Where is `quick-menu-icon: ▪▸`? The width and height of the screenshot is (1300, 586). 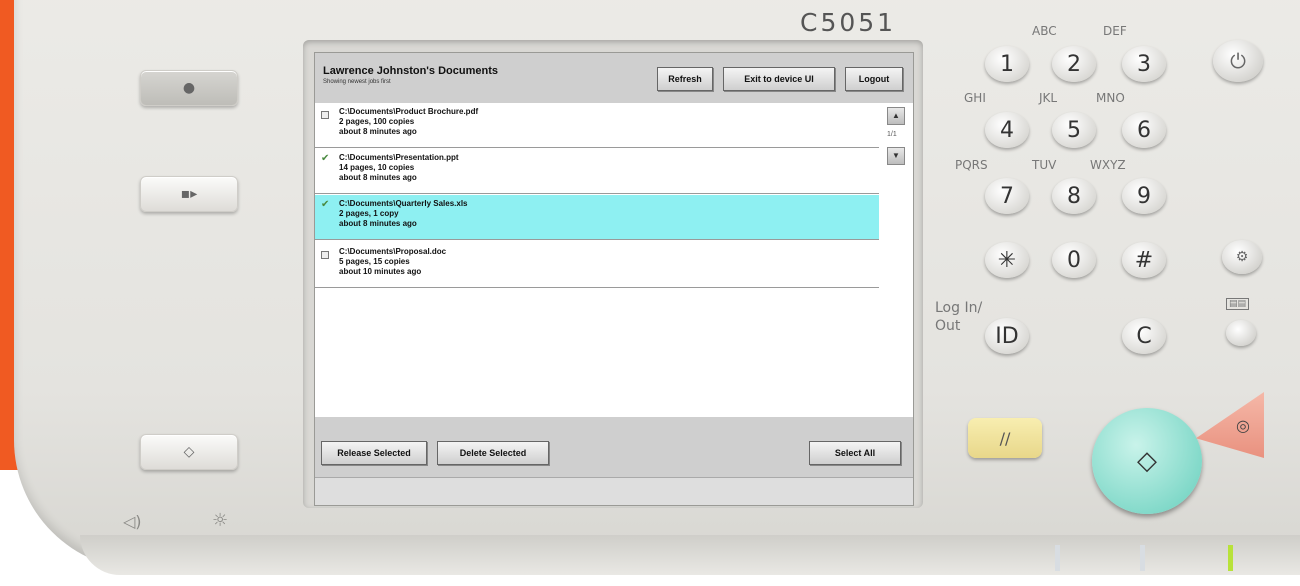 quick-menu-icon: ▪▸ is located at coordinates (189, 194).